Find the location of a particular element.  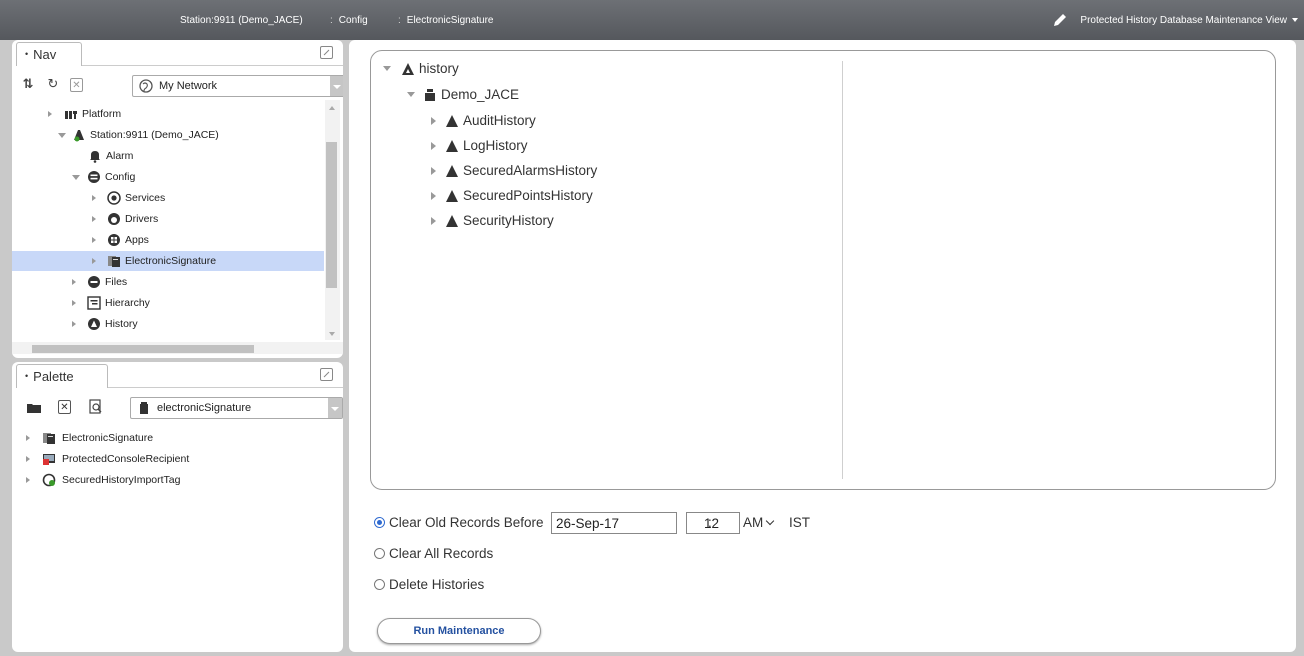

history-item-label: SecuredAlarmsHistory is located at coordinates (530, 170).